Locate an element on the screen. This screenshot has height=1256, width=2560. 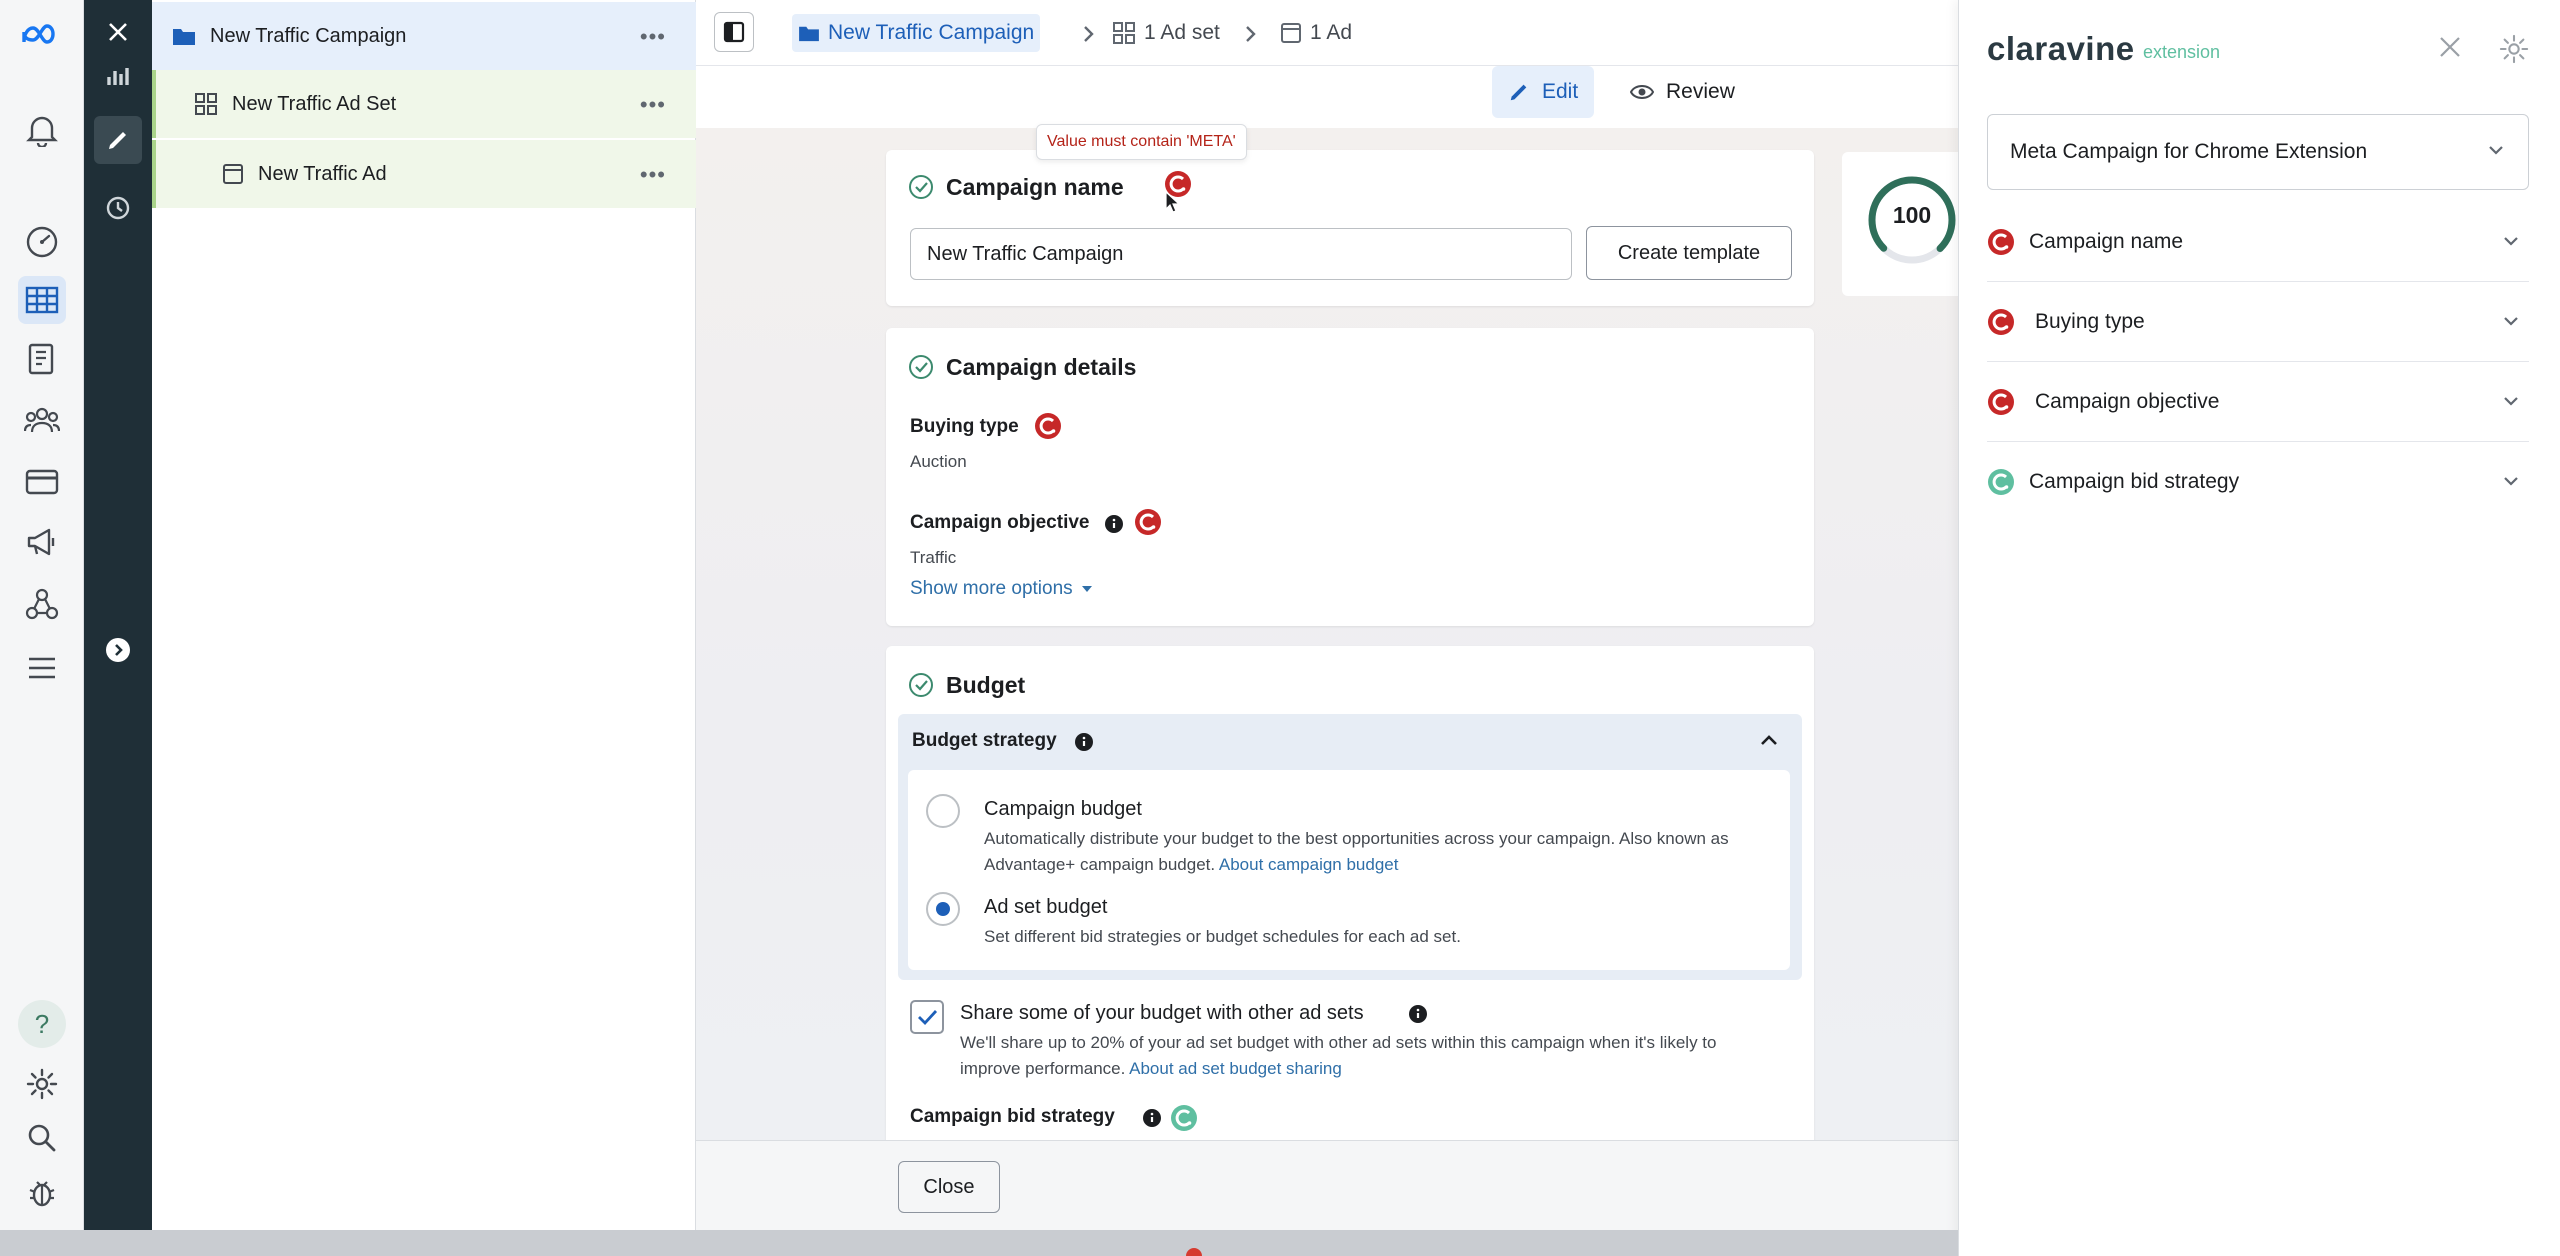
close-button: Close is located at coordinates (949, 1187).